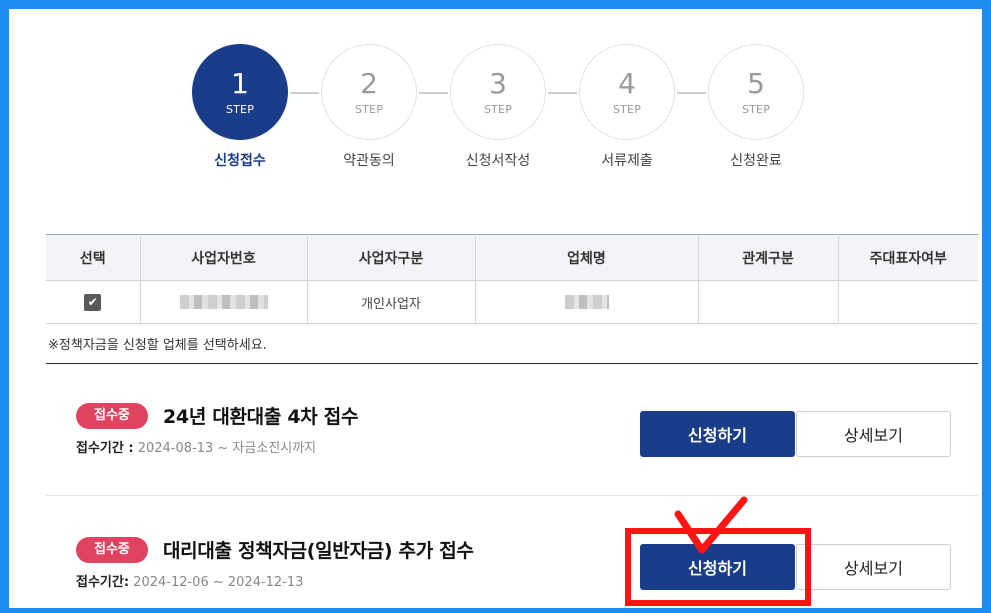 This screenshot has width=991, height=613. I want to click on step-4: 4 STEP 서류제출, so click(627, 107).